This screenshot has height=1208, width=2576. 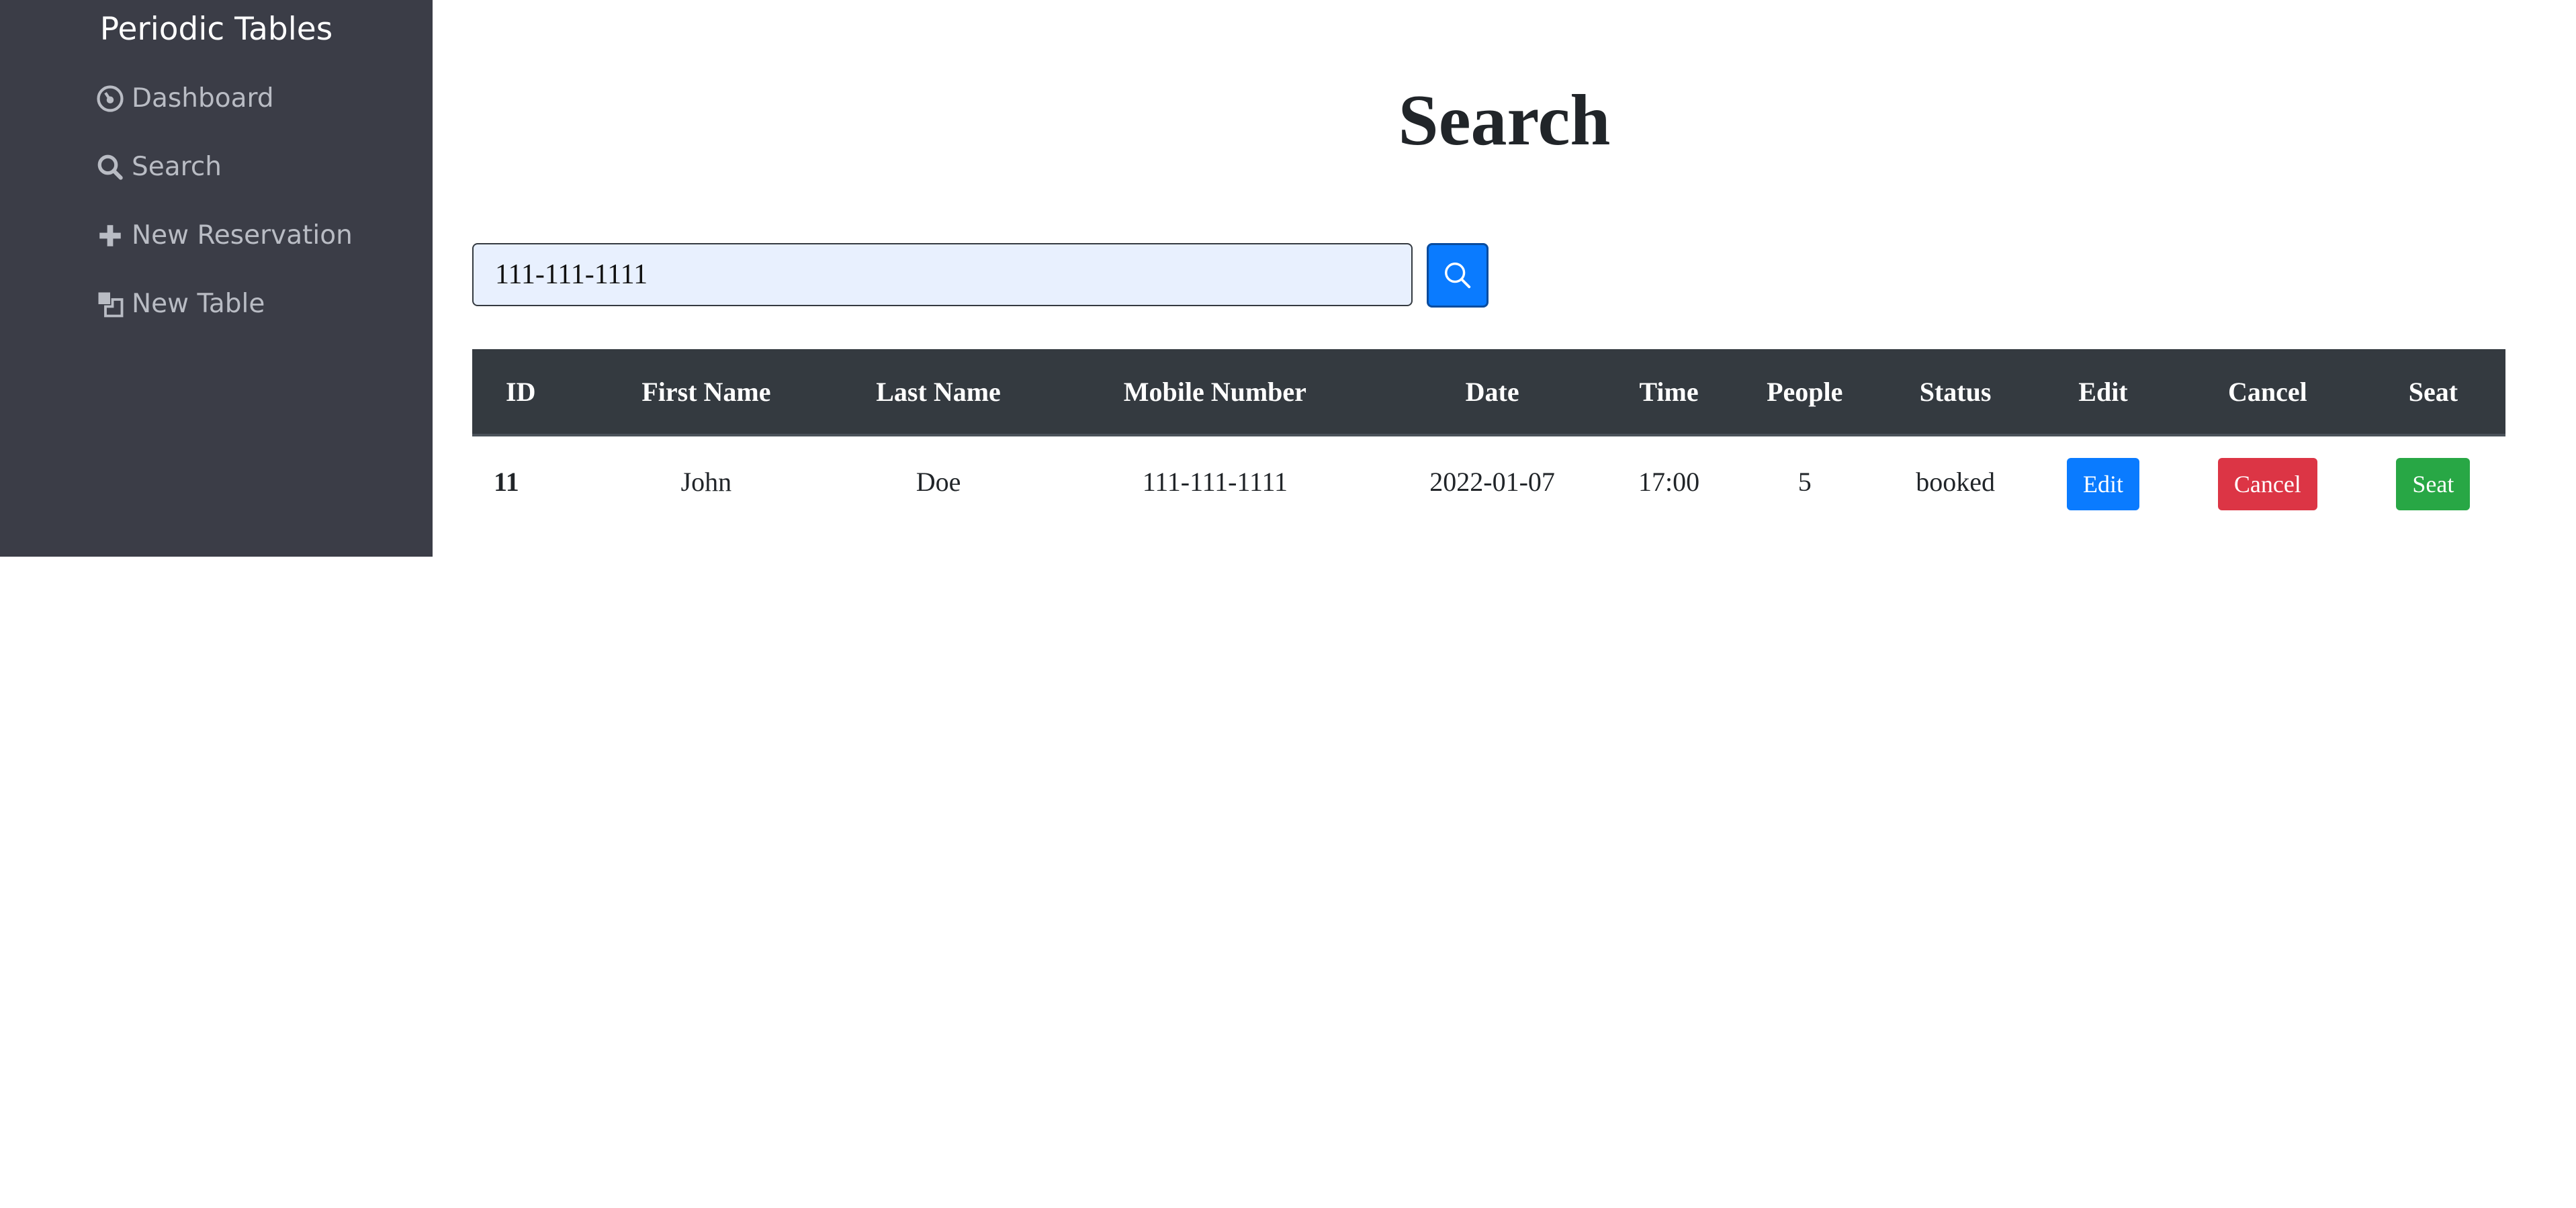 I want to click on sidebar-item-new-reservation: New Reservation, so click(x=224, y=235).